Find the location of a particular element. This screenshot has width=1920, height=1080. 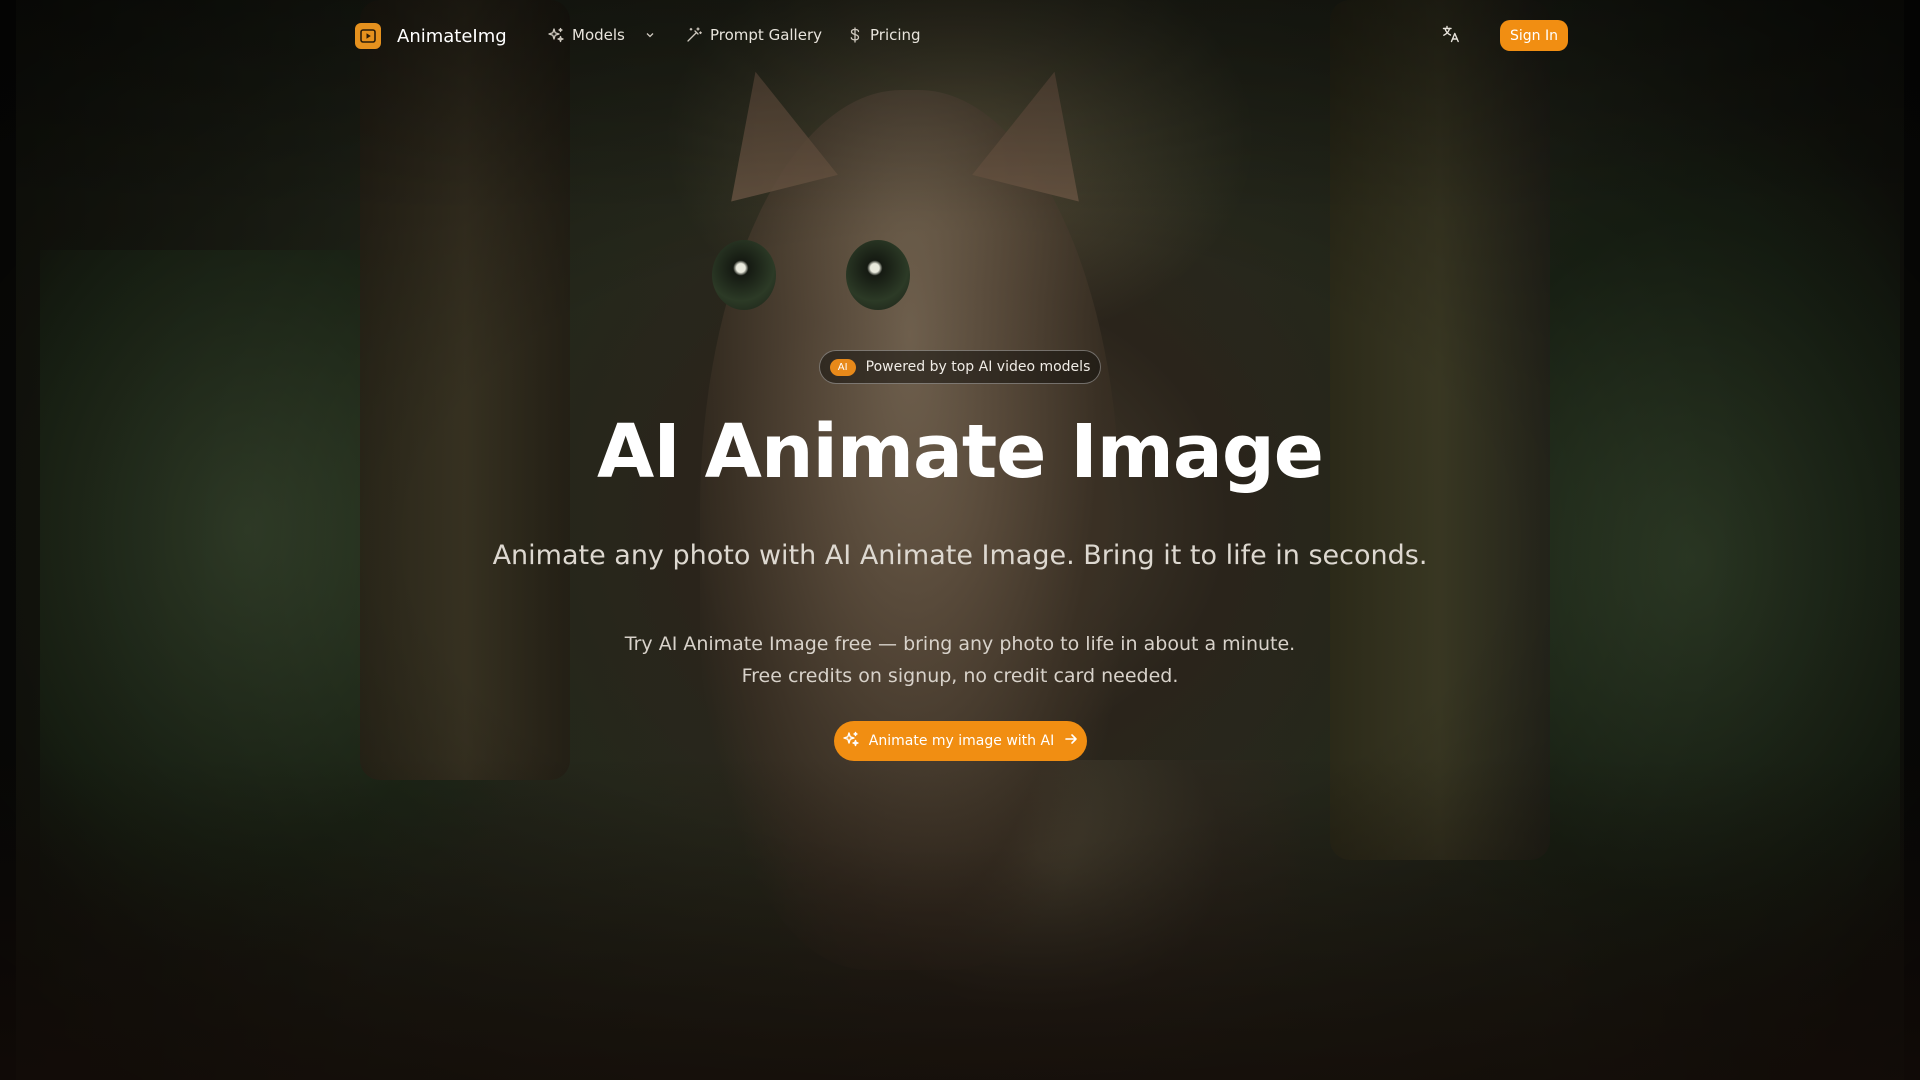

language-switch-button is located at coordinates (1451, 36).